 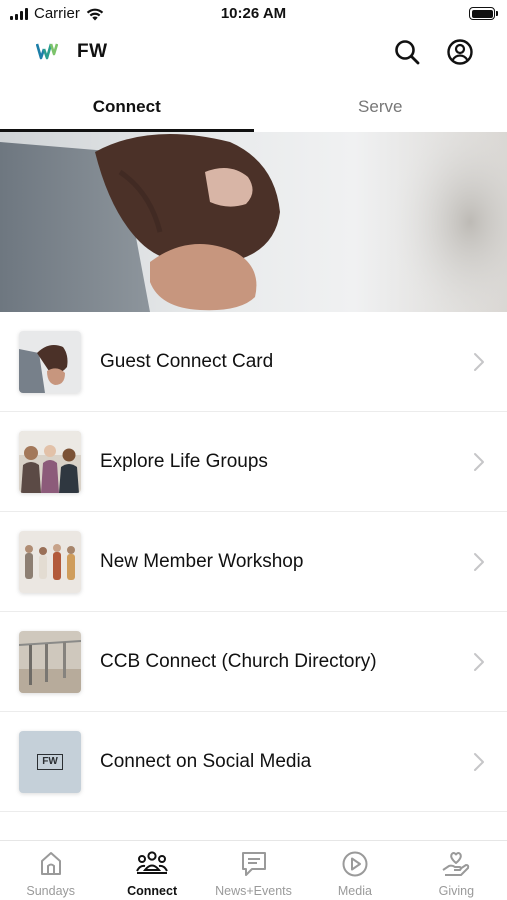 I want to click on group-thumbnail, so click(x=50, y=462).